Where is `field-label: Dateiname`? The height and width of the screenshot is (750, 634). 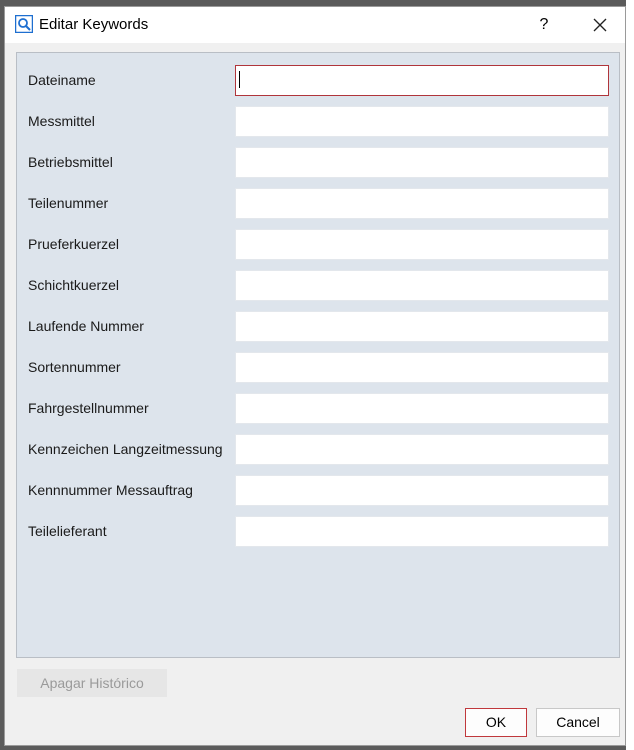 field-label: Dateiname is located at coordinates (62, 80).